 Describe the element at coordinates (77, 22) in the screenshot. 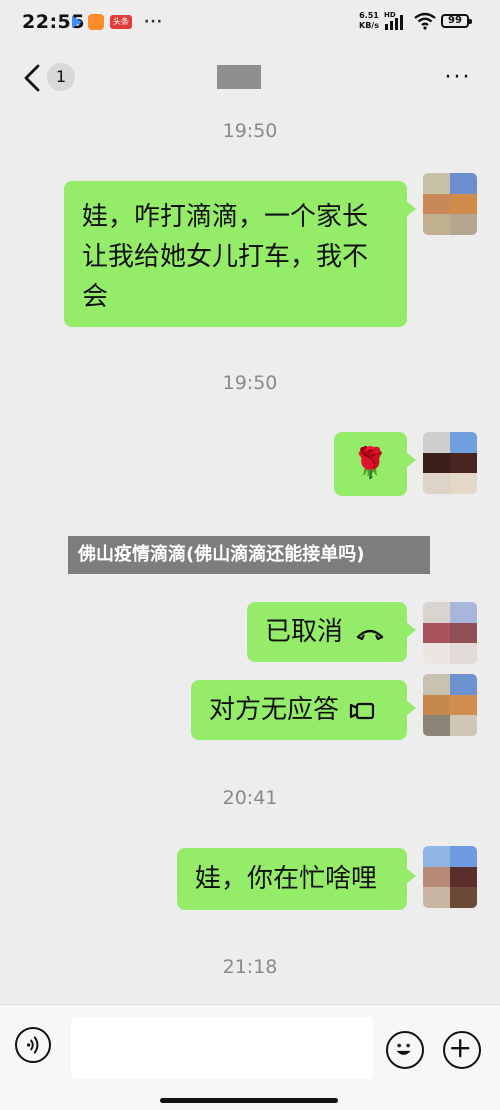

I see `video-app-icon` at that location.